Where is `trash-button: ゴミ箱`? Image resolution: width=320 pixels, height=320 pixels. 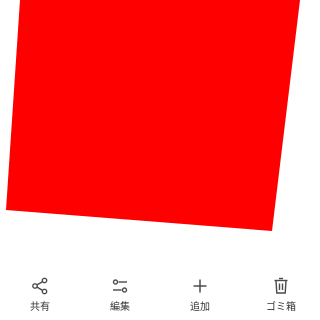
trash-button: ゴミ箱 is located at coordinates (281, 294).